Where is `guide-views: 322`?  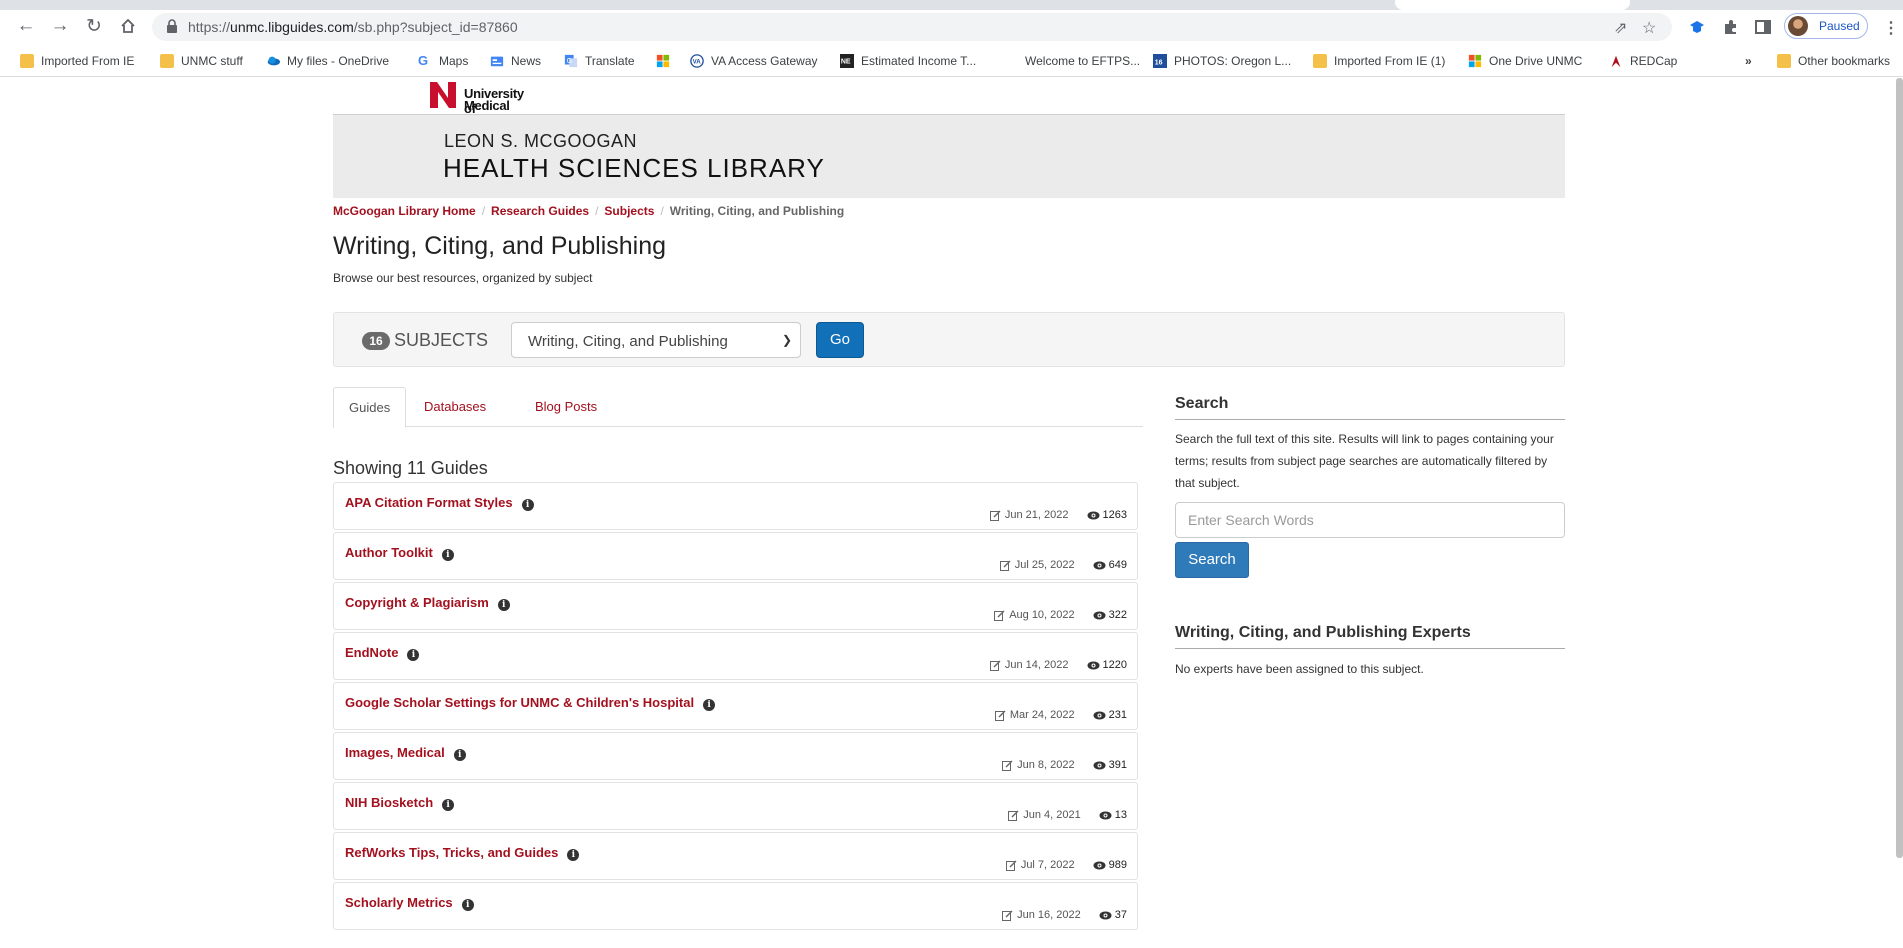
guide-views: 322 is located at coordinates (1110, 615).